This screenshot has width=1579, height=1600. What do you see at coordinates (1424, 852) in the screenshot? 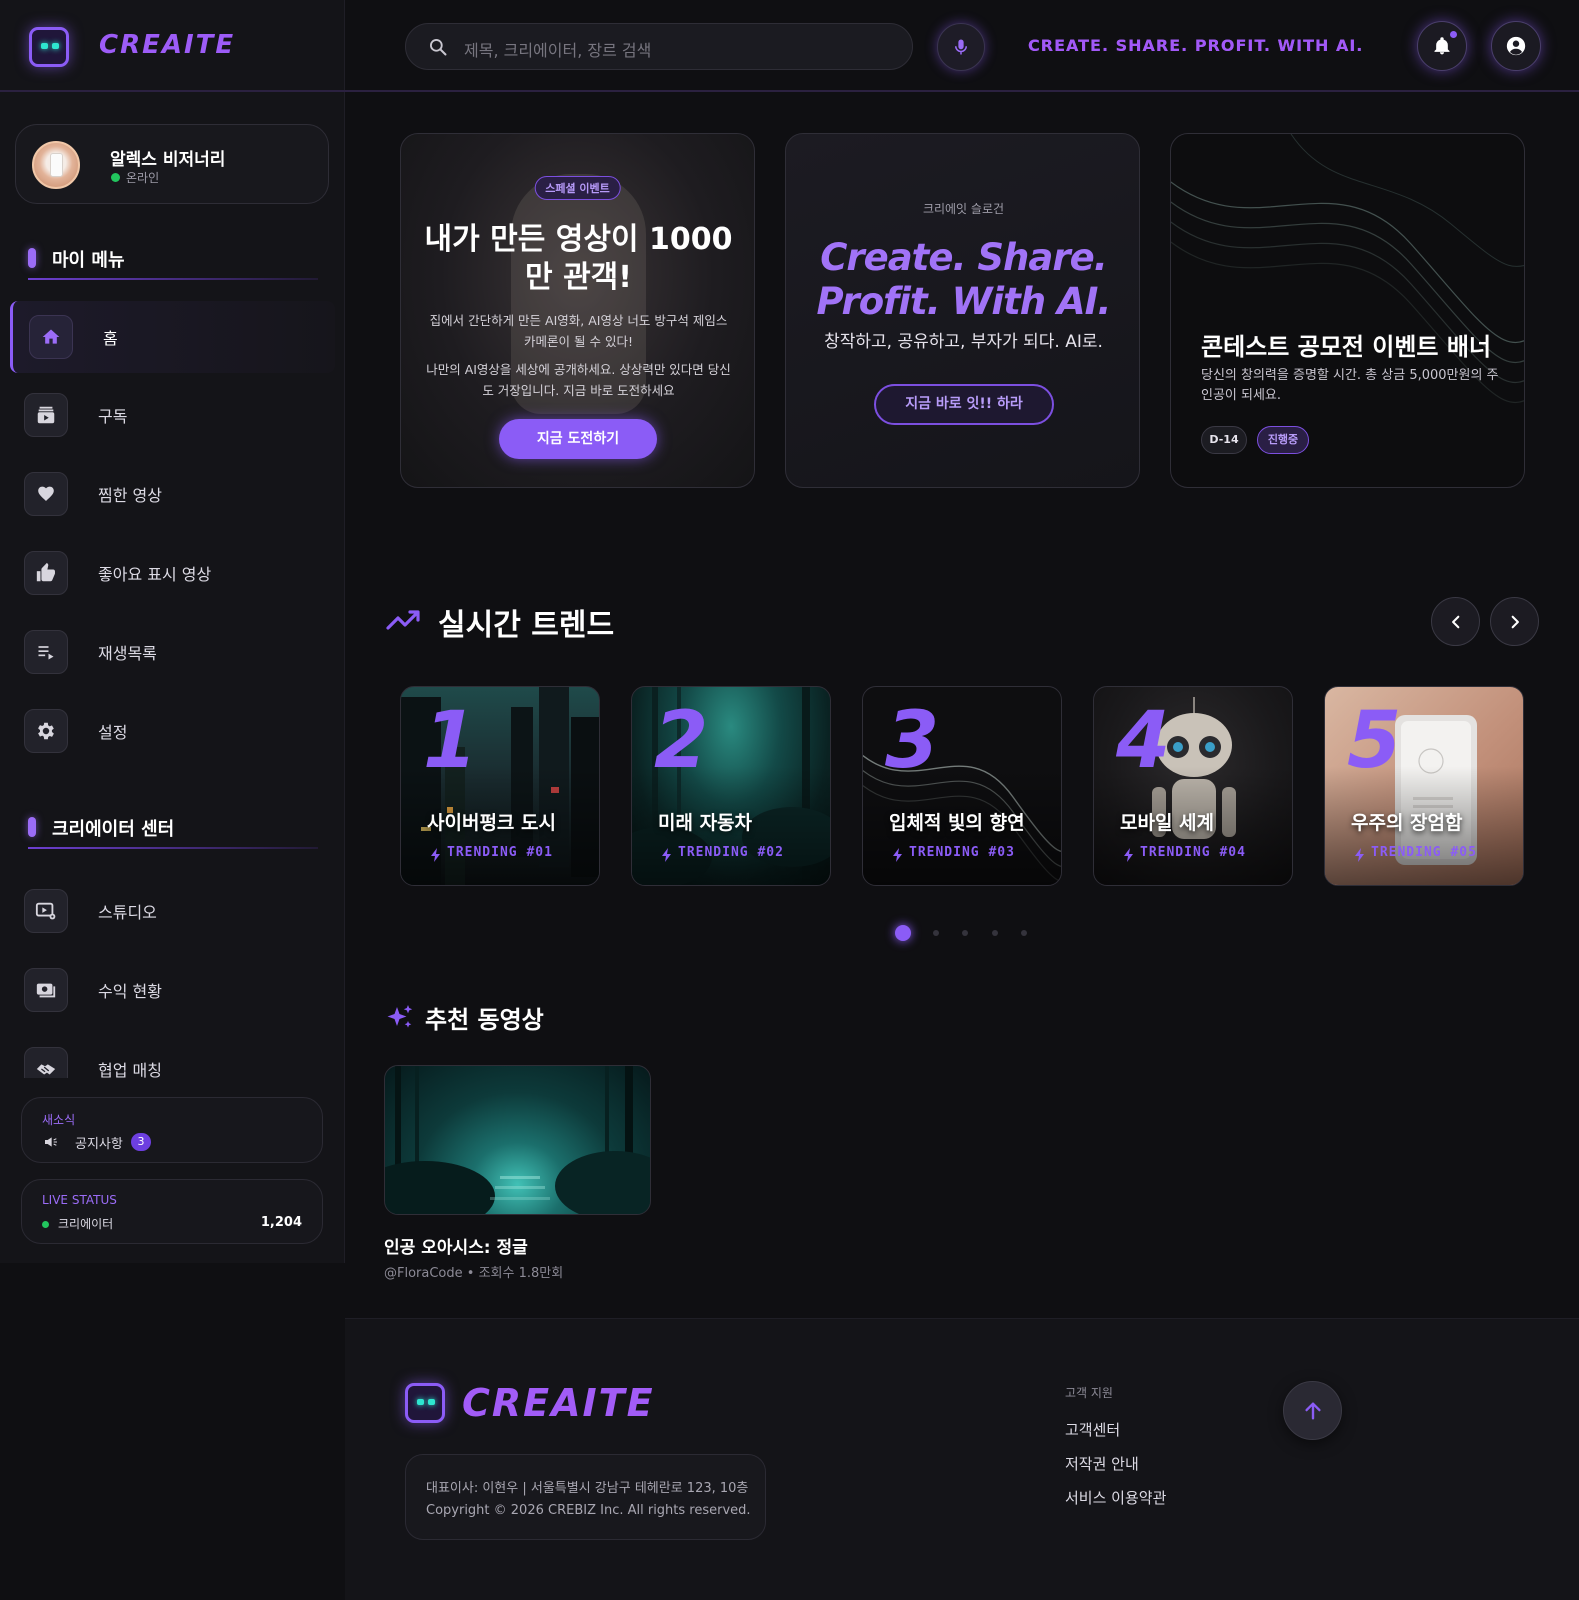
I see `trend-rank-label: TRENDING #05` at bounding box center [1424, 852].